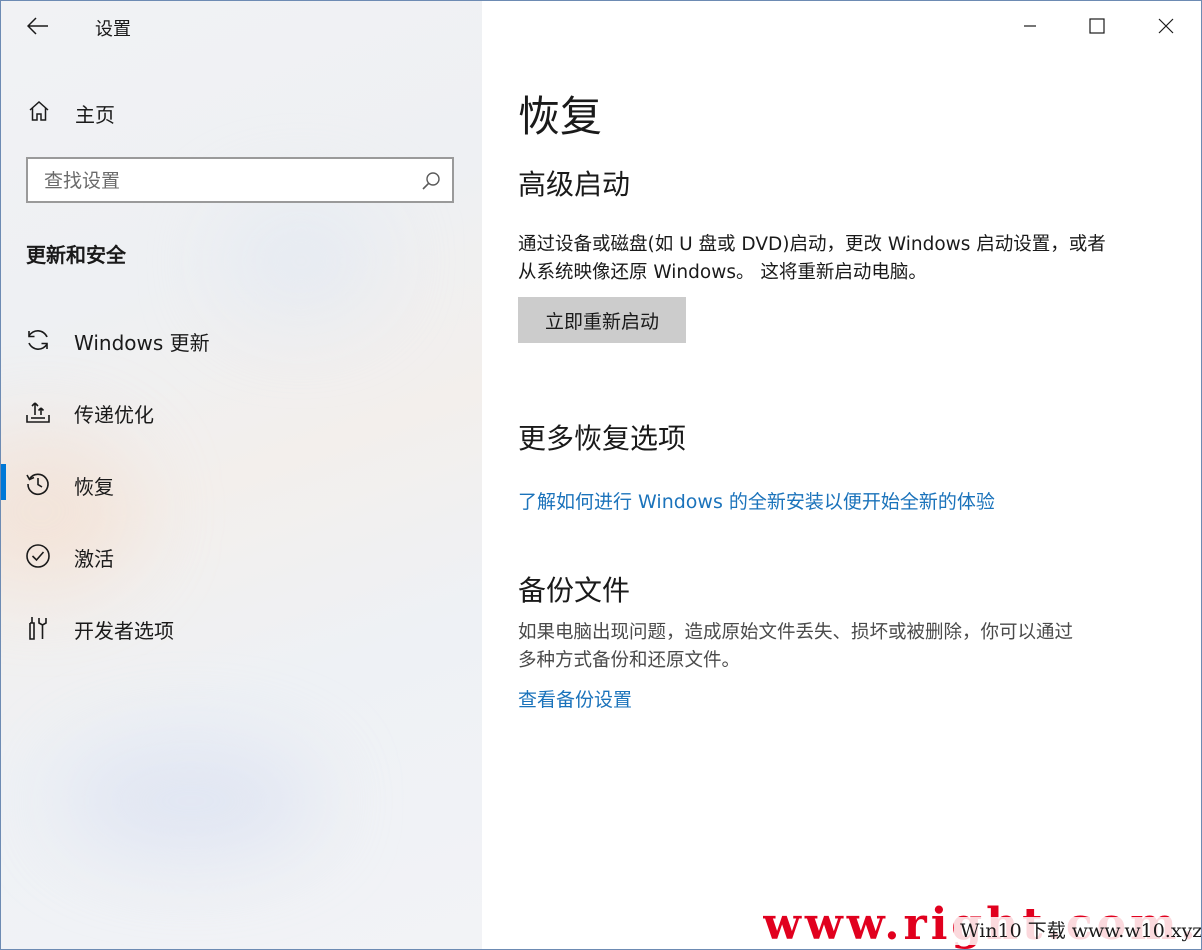 This screenshot has height=950, width=1202. I want to click on delivery-optimization-icon, so click(38, 412).